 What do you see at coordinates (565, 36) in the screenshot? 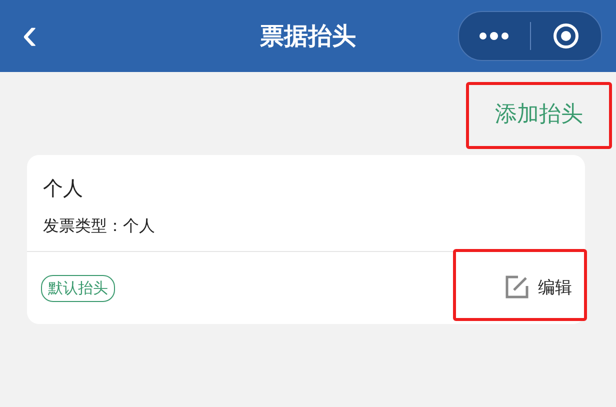
I see `target-icon` at bounding box center [565, 36].